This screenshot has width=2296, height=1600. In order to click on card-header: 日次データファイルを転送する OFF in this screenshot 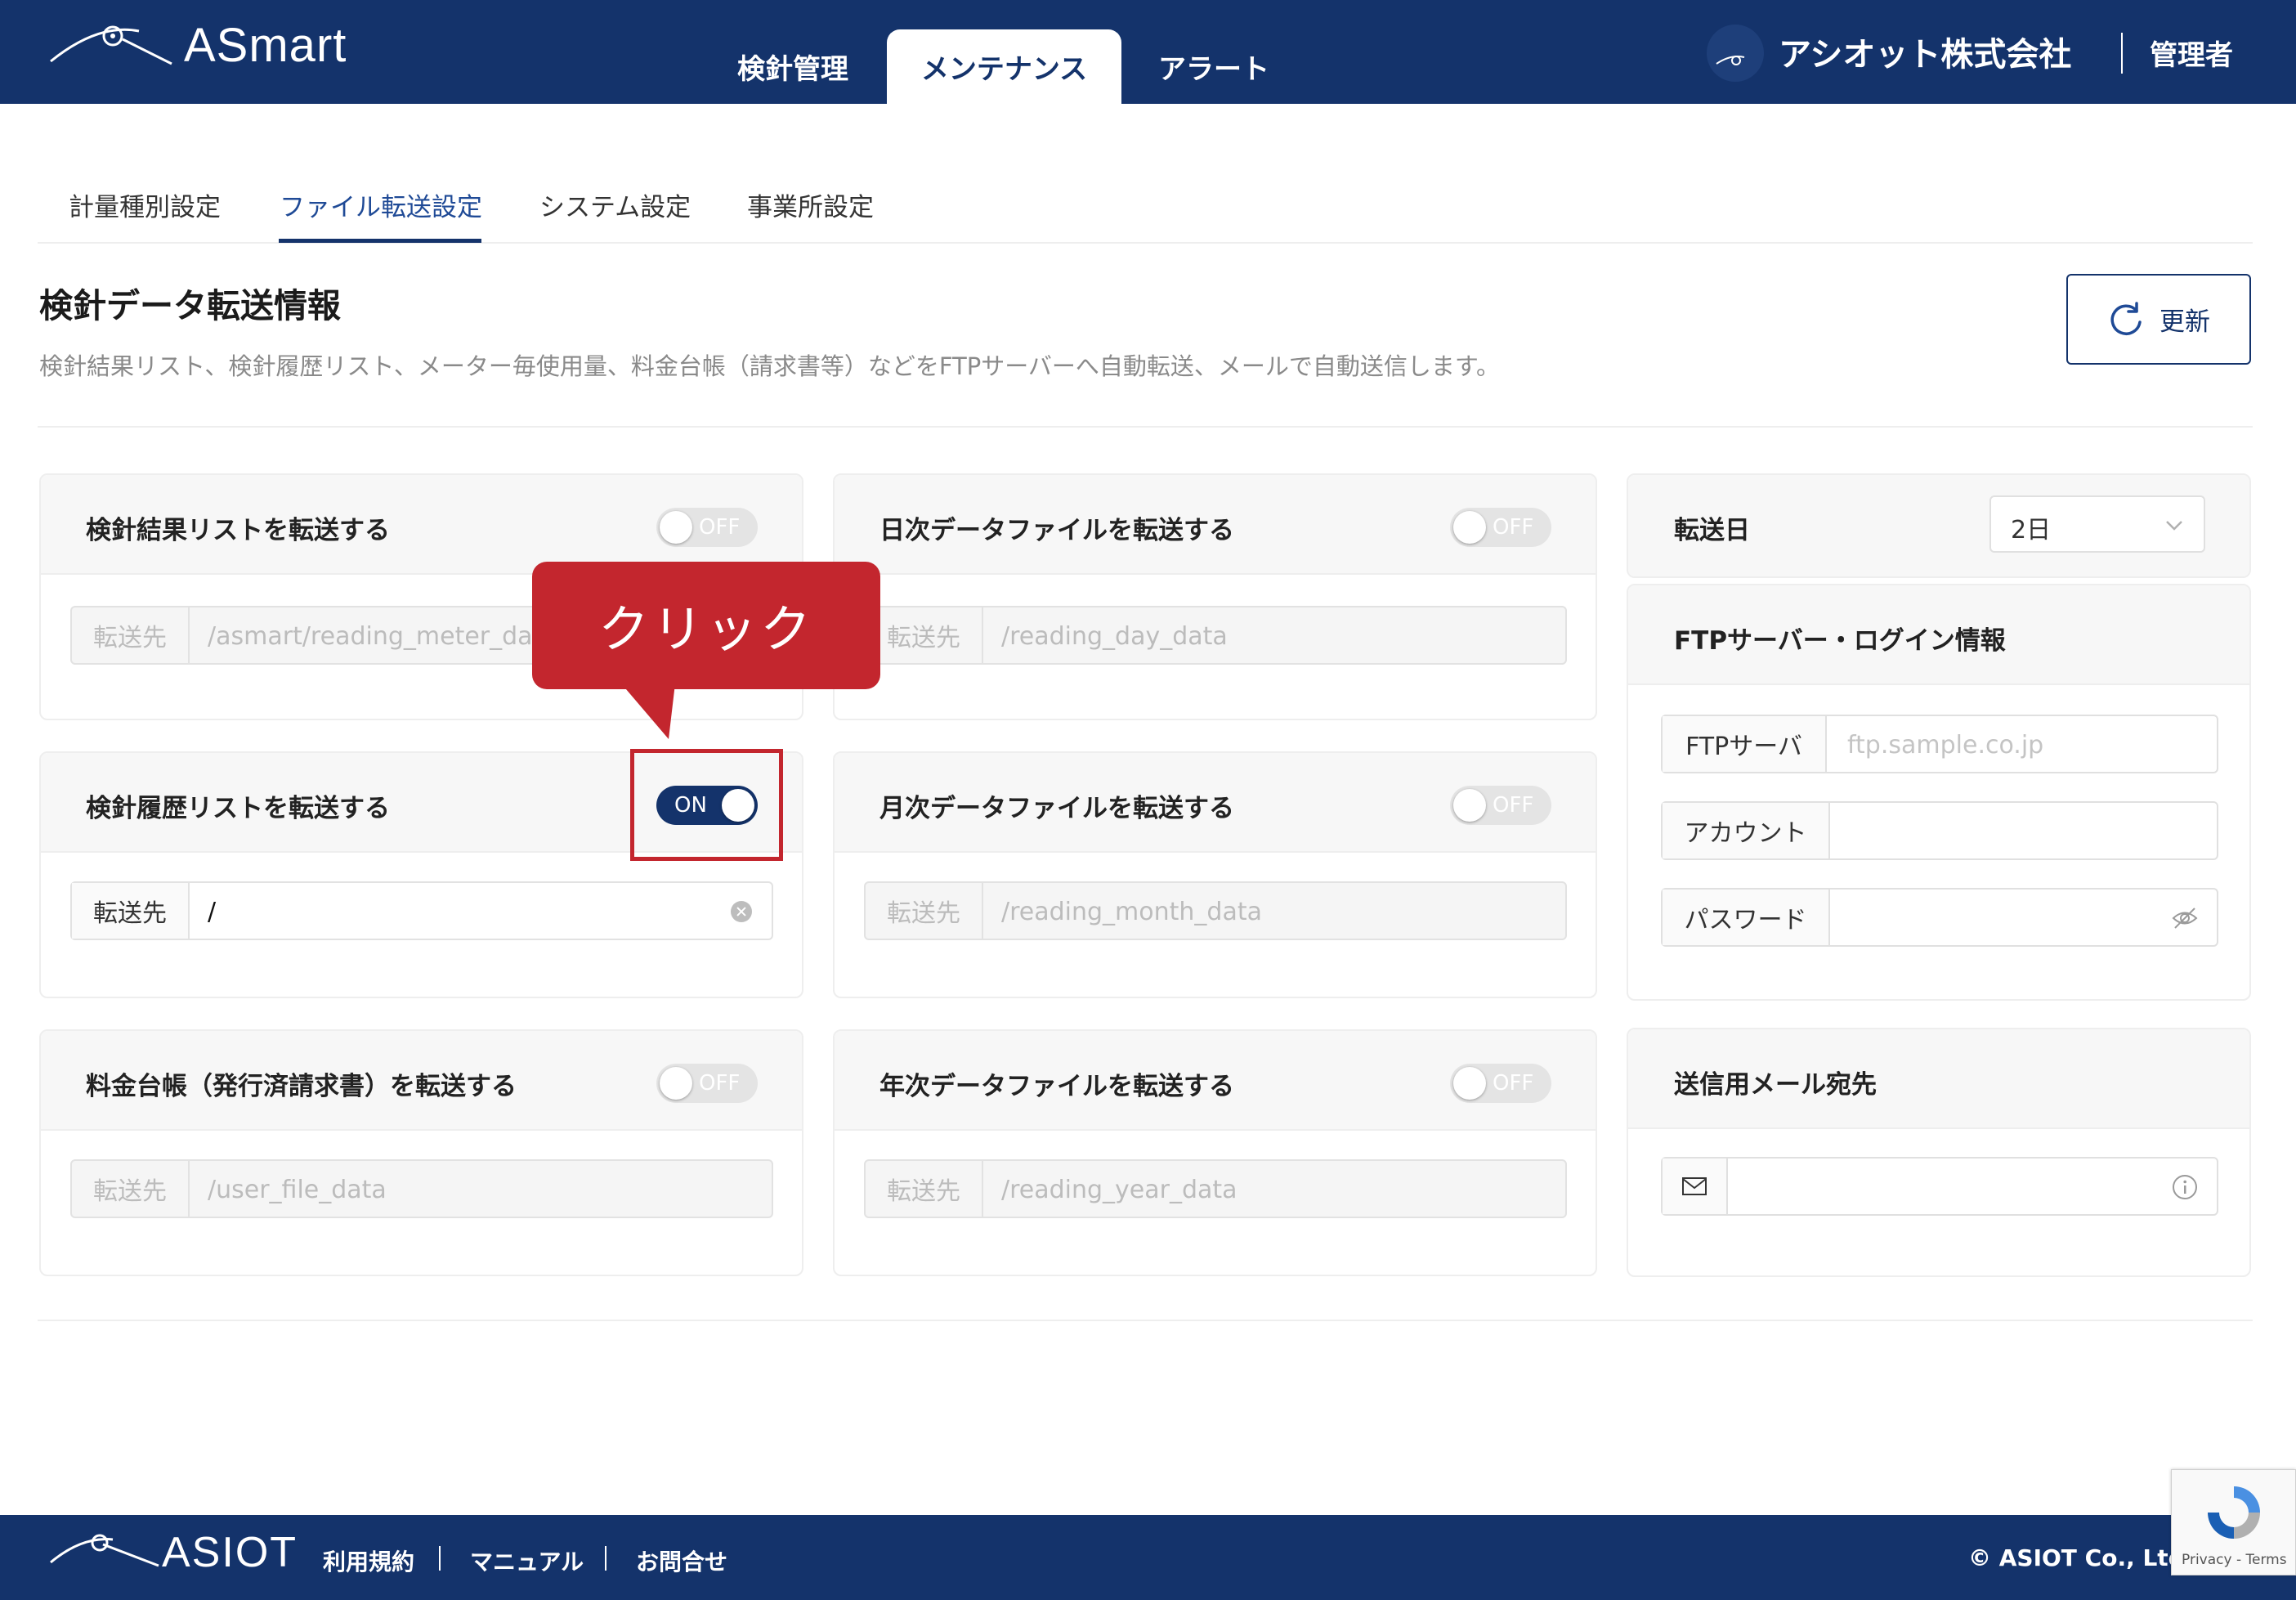, I will do `click(1215, 525)`.